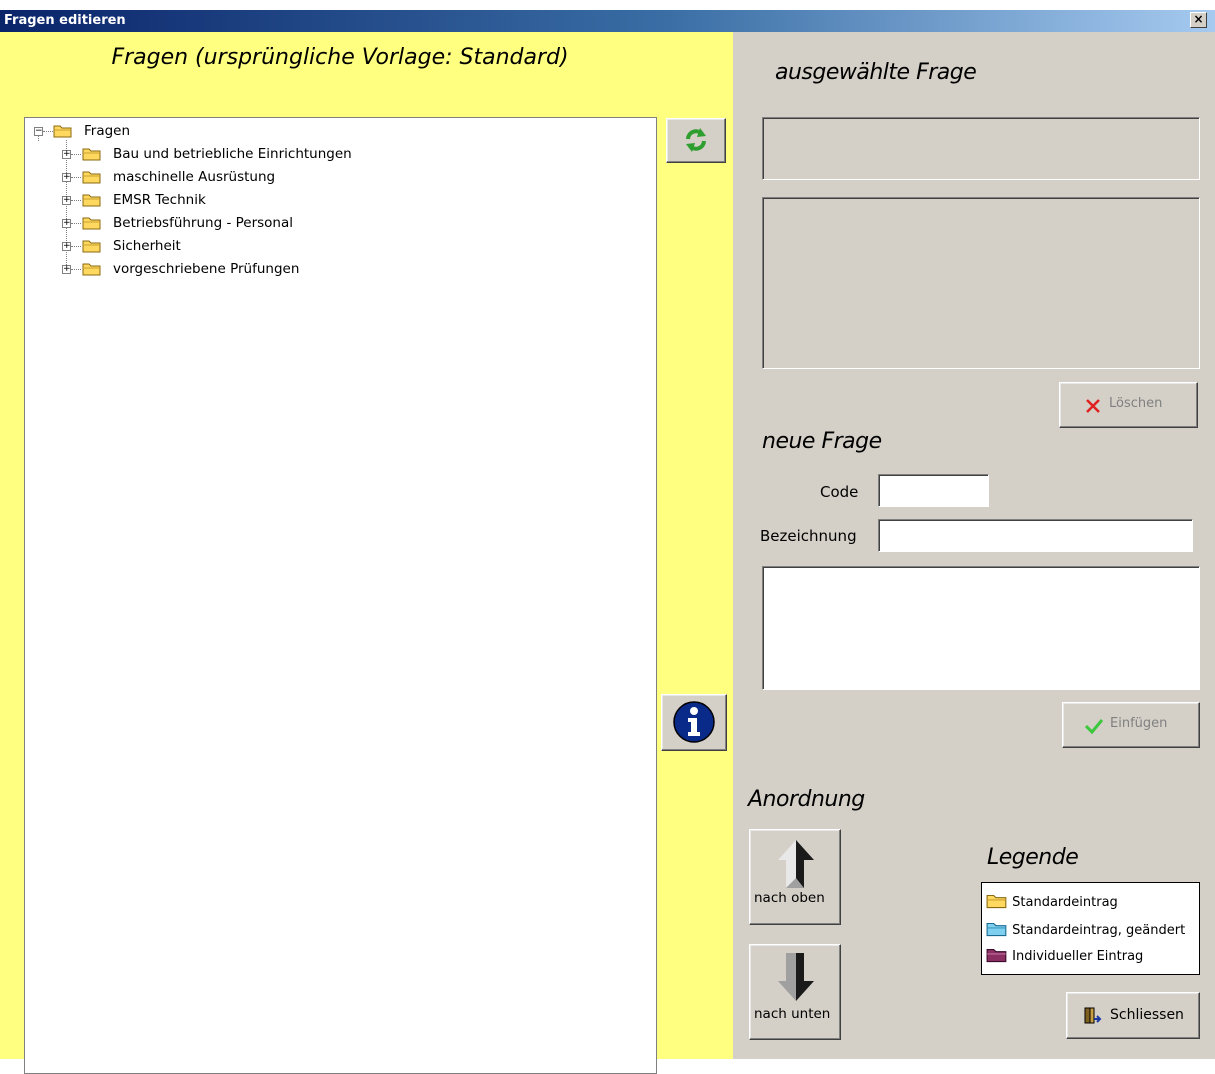  What do you see at coordinates (1147, 1015) in the screenshot?
I see `close-dialog-label: Schliessen` at bounding box center [1147, 1015].